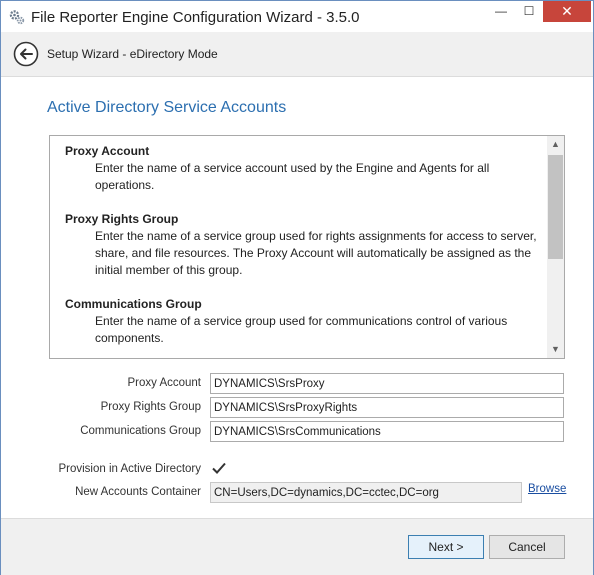 This screenshot has height=575, width=594. I want to click on communications-group-label: Communications Group, so click(140, 431).